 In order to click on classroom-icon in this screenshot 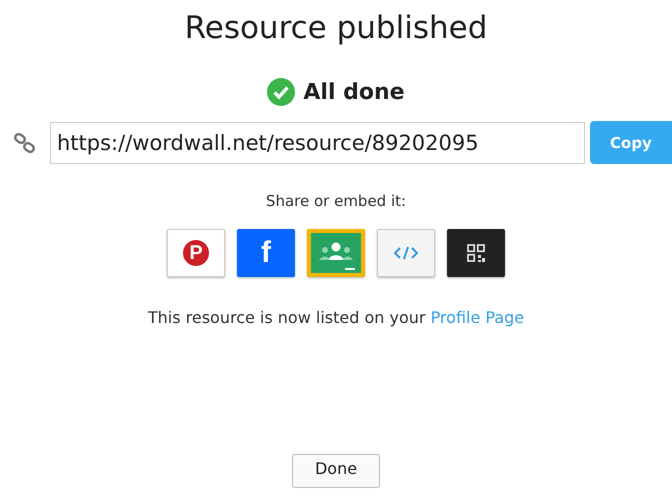, I will do `click(336, 253)`.